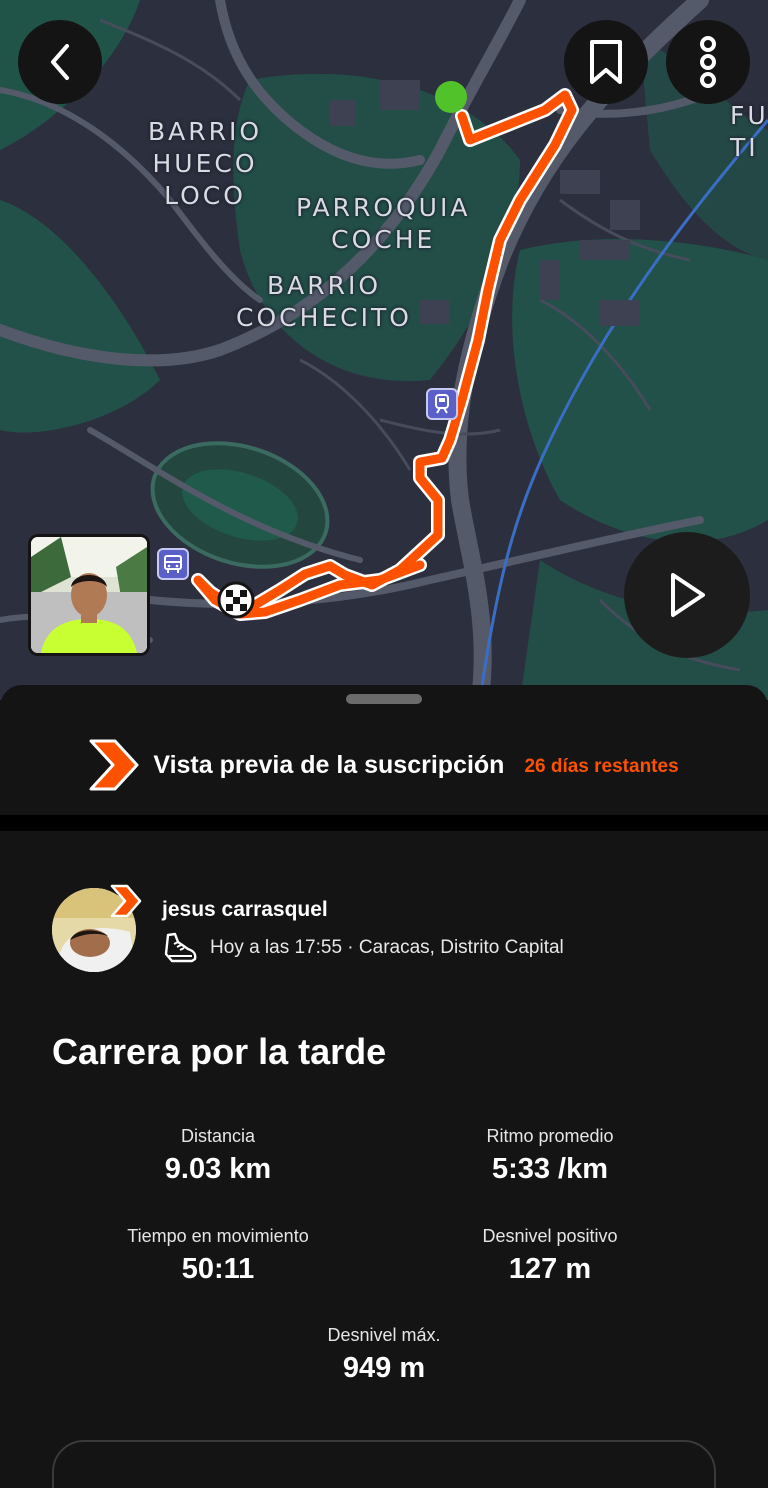 Image resolution: width=768 pixels, height=1488 pixels. I want to click on bus-station-icon, so click(173, 564).